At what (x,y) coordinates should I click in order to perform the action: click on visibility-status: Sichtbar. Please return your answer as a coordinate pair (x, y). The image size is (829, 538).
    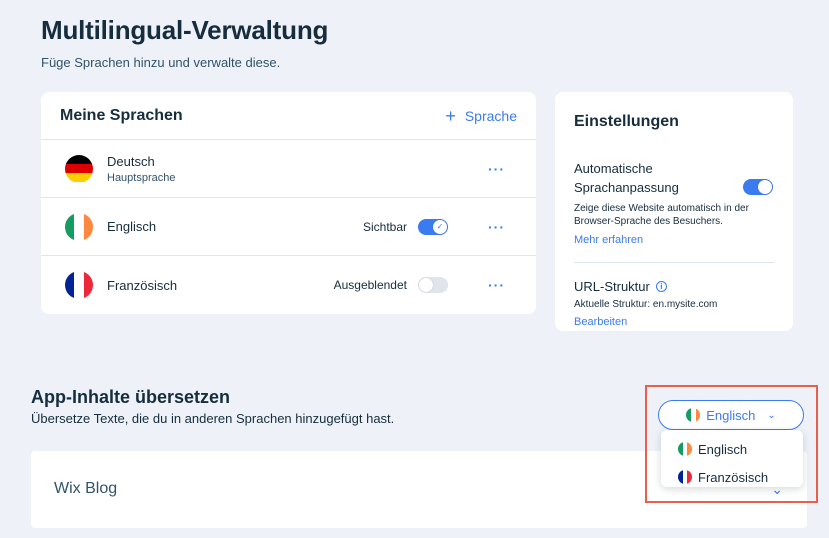
    Looking at the image, I should click on (384, 226).